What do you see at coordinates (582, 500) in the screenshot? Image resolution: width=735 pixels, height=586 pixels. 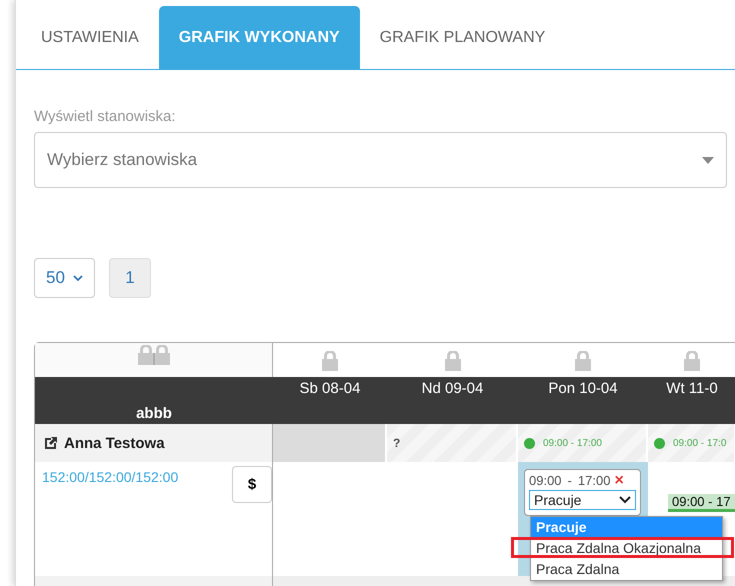 I see `status-select: Pracuje` at bounding box center [582, 500].